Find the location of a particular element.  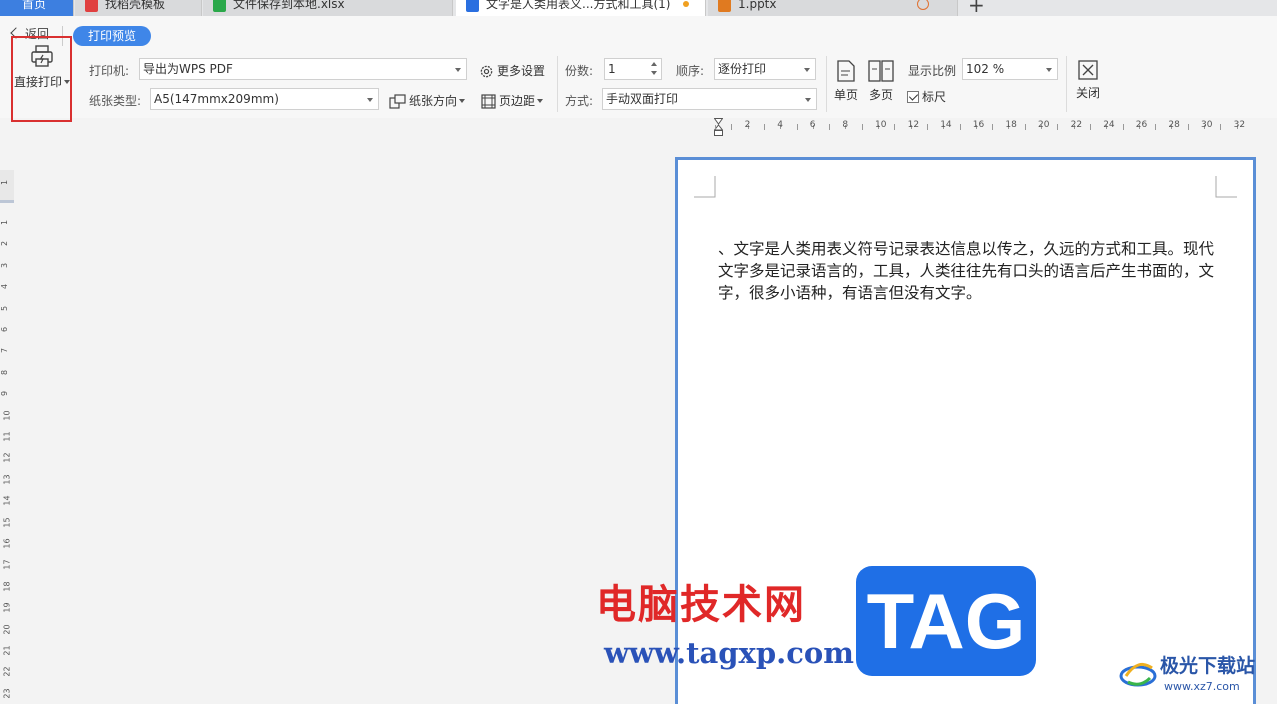

close-preview-button: 关闭 is located at coordinates (1088, 80).